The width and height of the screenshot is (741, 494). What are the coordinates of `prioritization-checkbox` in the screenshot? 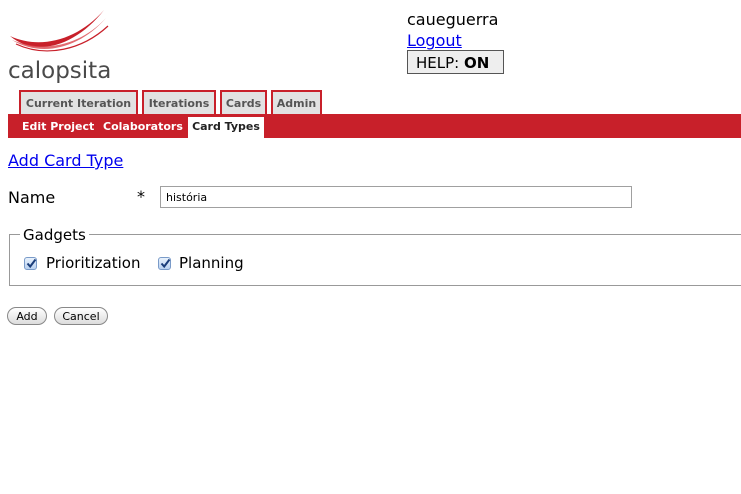 It's located at (30, 263).